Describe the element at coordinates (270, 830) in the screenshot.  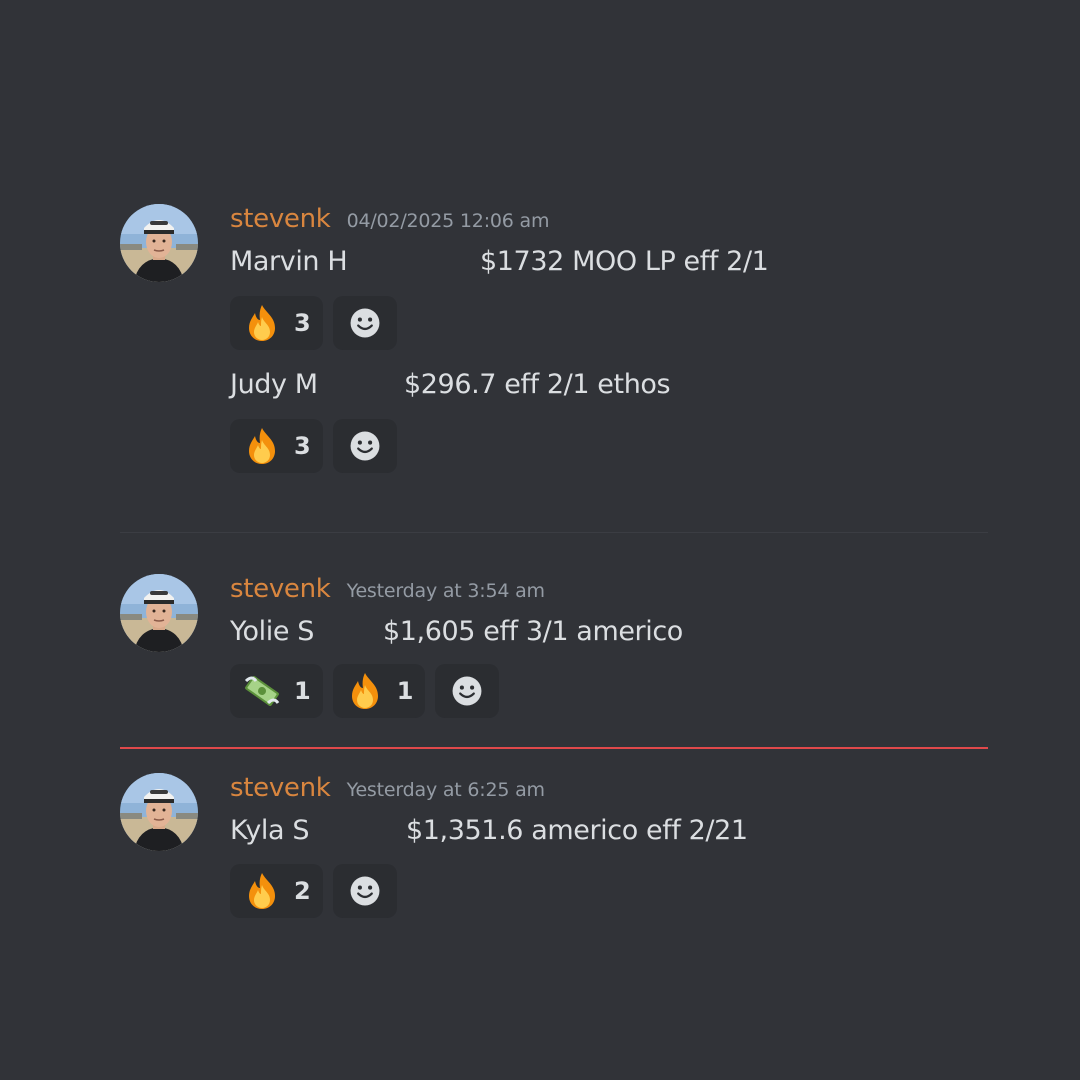
I see `client-name: Kyla S` at that location.